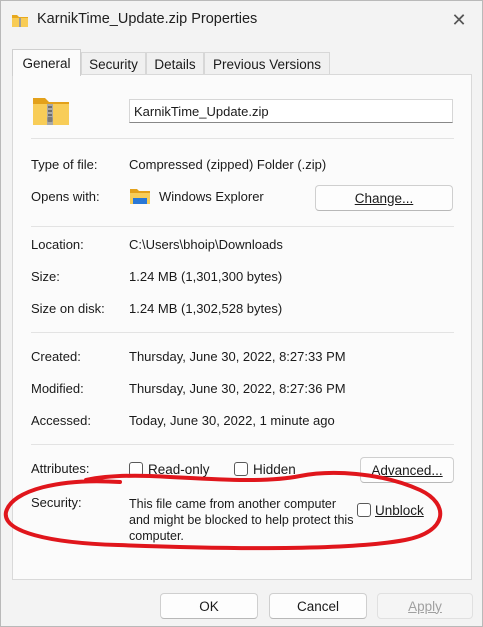 This screenshot has height=627, width=483. I want to click on unblock-checkbox, so click(364, 510).